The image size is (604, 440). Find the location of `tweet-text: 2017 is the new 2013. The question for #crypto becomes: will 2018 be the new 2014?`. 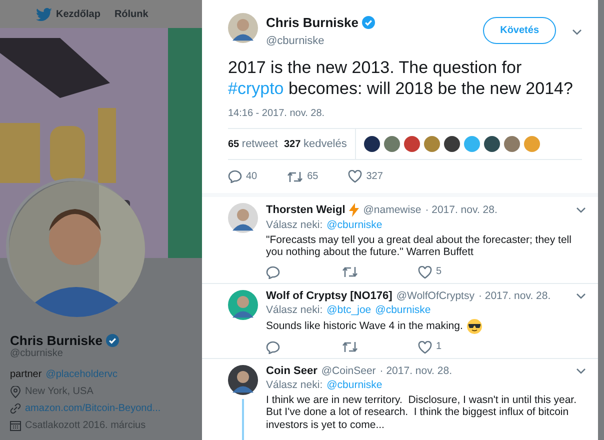

tweet-text: 2017 is the new 2013. The question for #crypto becomes: will 2018 be the new 2014? is located at coordinates (400, 78).